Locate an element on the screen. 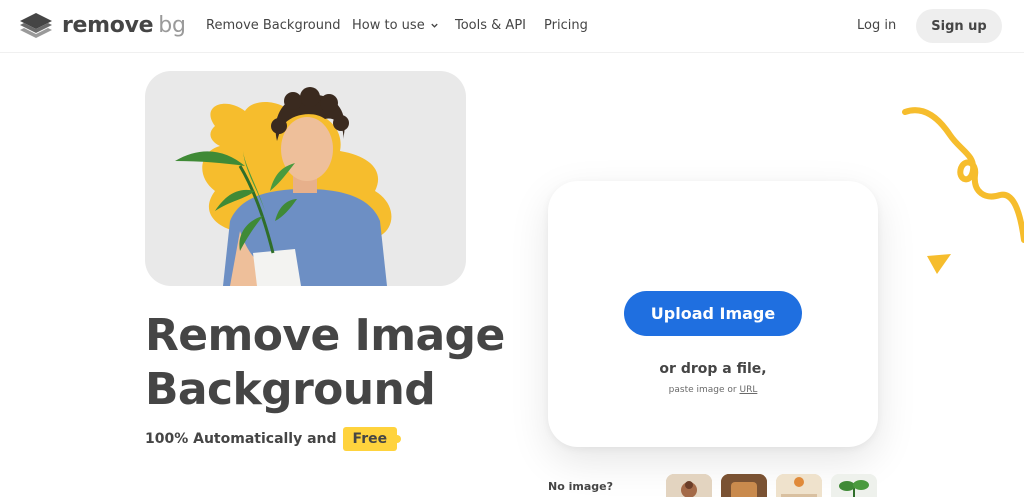 Image resolution: width=1024 pixels, height=497 pixels. hero-illustration is located at coordinates (283, 186).